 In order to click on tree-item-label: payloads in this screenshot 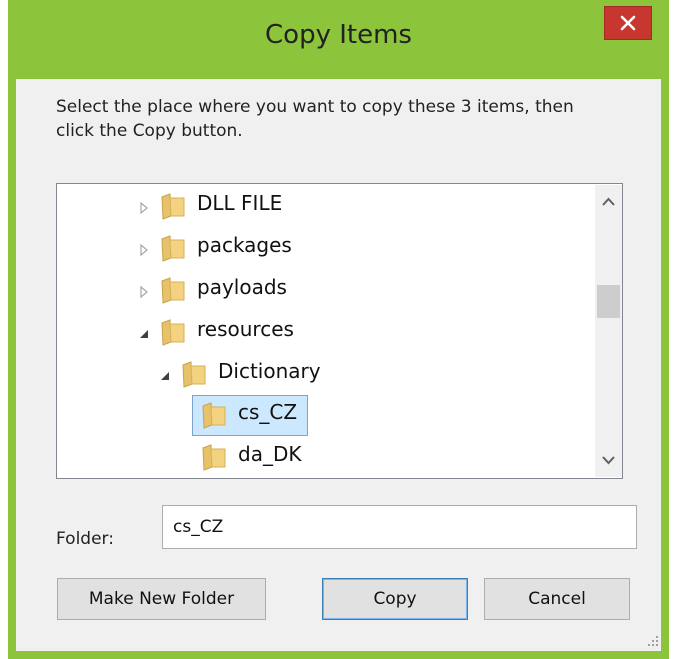, I will do `click(242, 287)`.